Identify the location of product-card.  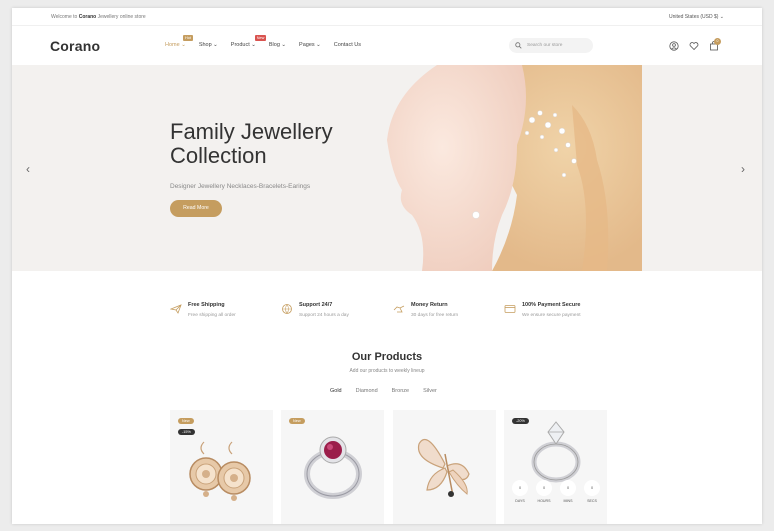
(444, 467).